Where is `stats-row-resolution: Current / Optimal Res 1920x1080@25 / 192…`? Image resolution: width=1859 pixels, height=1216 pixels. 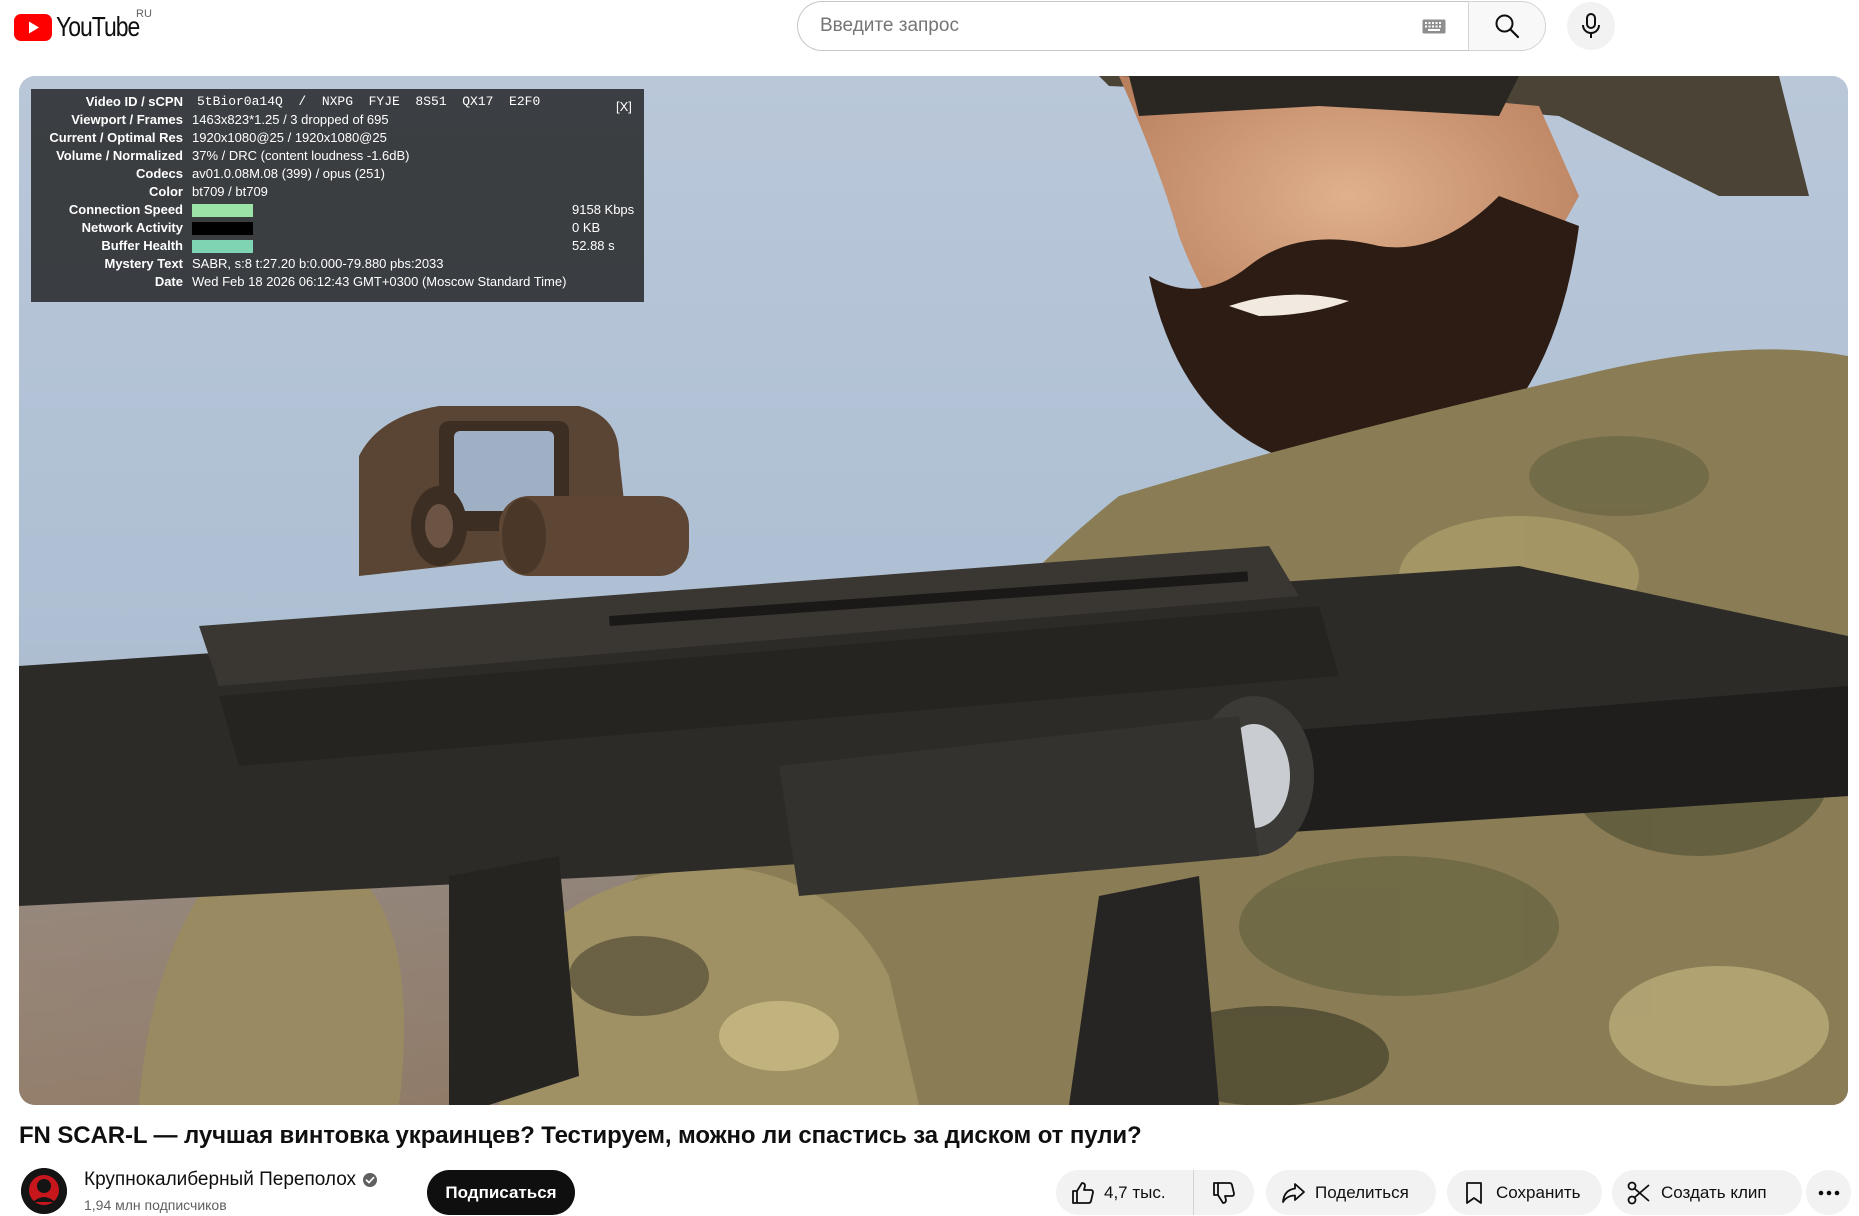 stats-row-resolution: Current / Optimal Res 1920x1080@25 / 192… is located at coordinates (337, 138).